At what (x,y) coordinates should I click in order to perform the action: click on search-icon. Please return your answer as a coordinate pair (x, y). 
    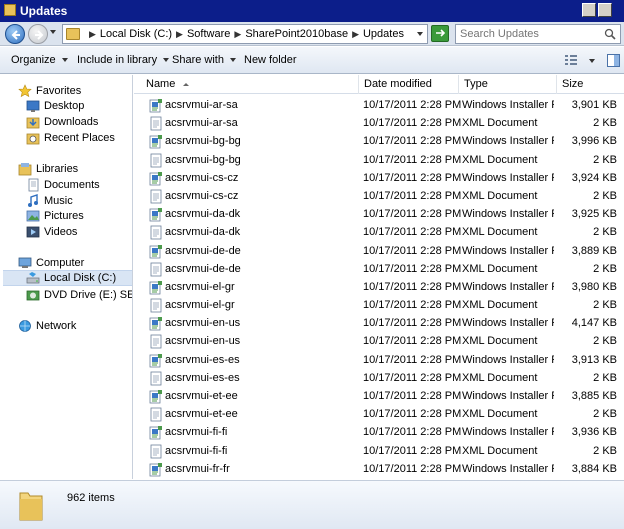
    Looking at the image, I should click on (610, 34).